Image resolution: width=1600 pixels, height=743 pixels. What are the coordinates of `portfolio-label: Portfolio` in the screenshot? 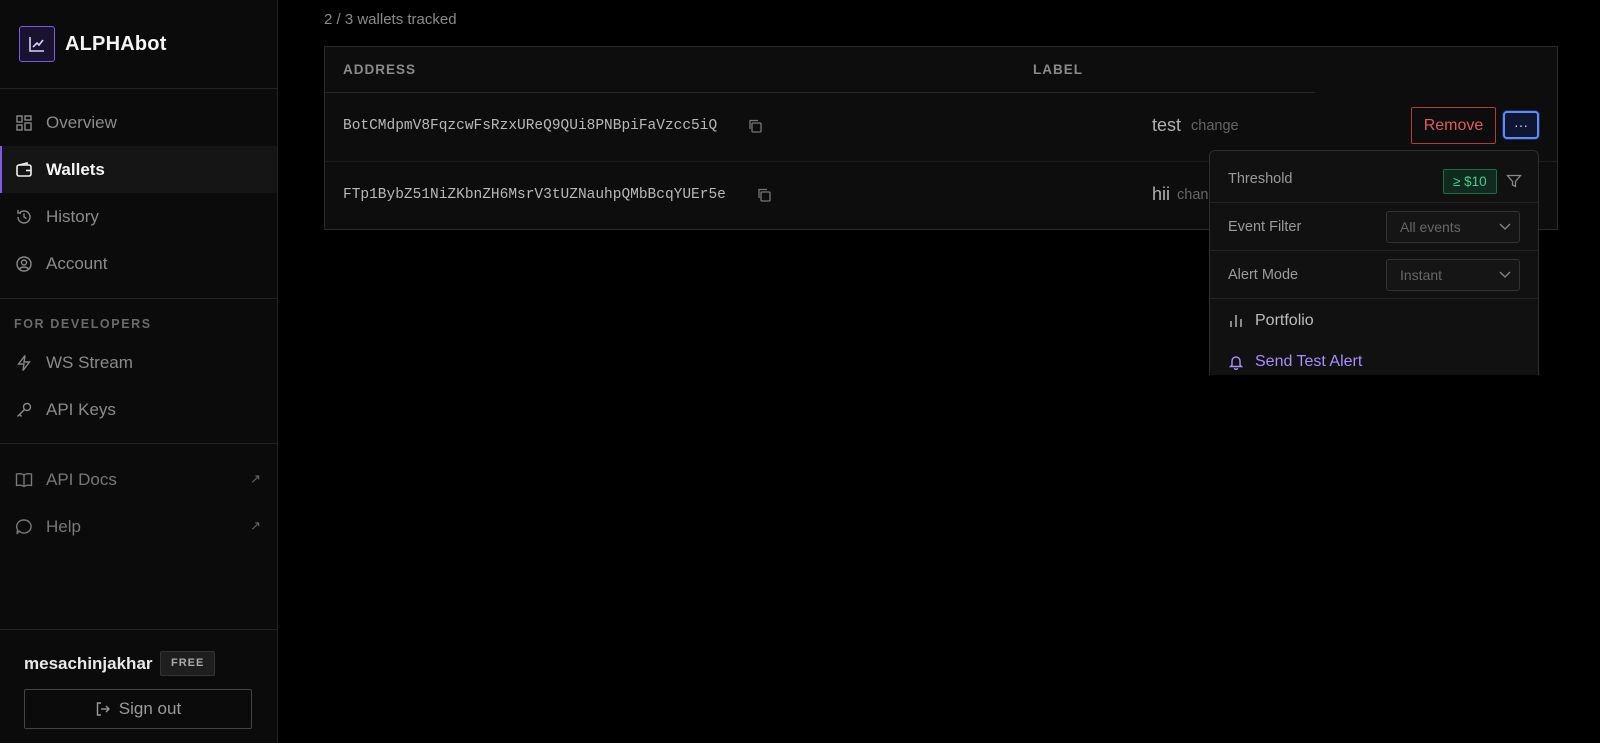 It's located at (1284, 320).